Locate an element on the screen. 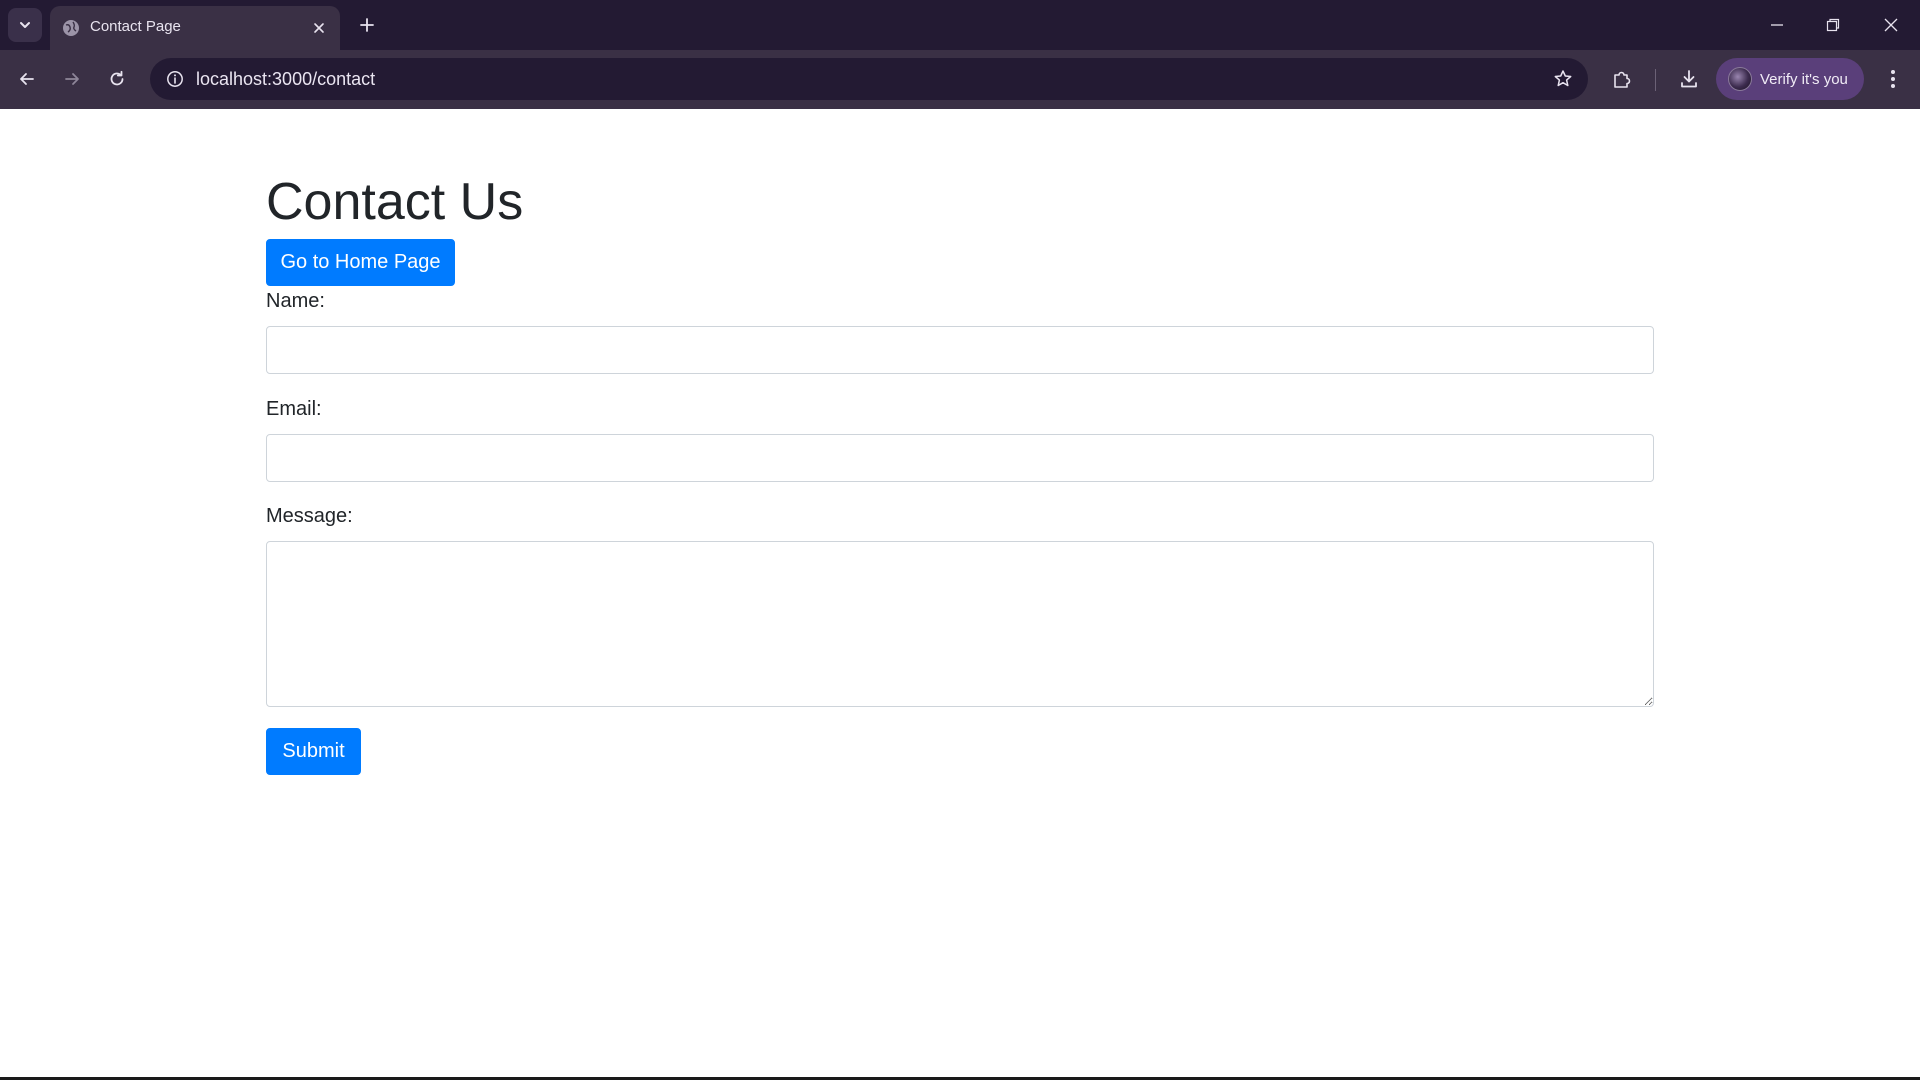  back-button is located at coordinates (27, 79).